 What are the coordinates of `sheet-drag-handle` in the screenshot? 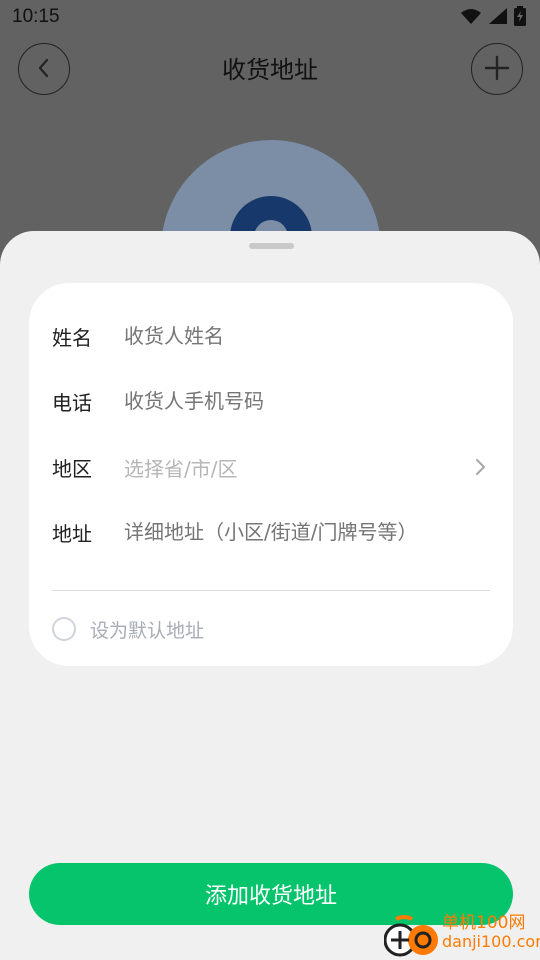 It's located at (271, 246).